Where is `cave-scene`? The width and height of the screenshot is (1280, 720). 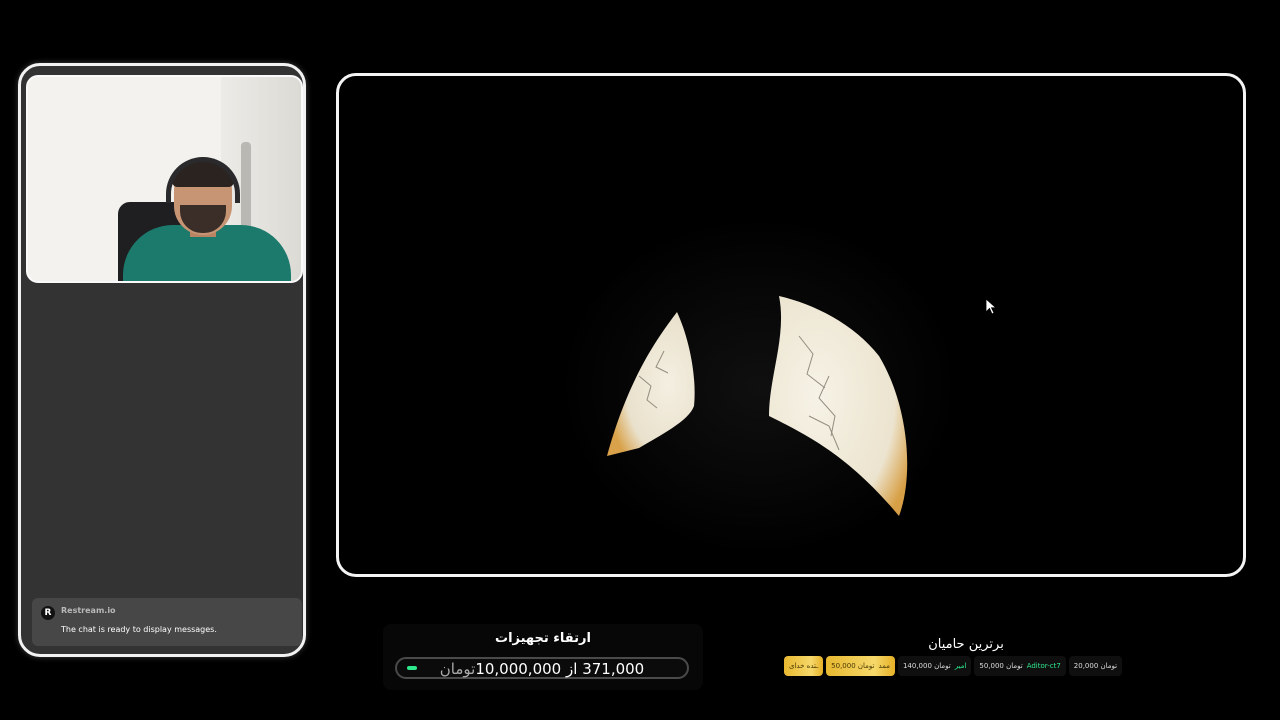 cave-scene is located at coordinates (759, 386).